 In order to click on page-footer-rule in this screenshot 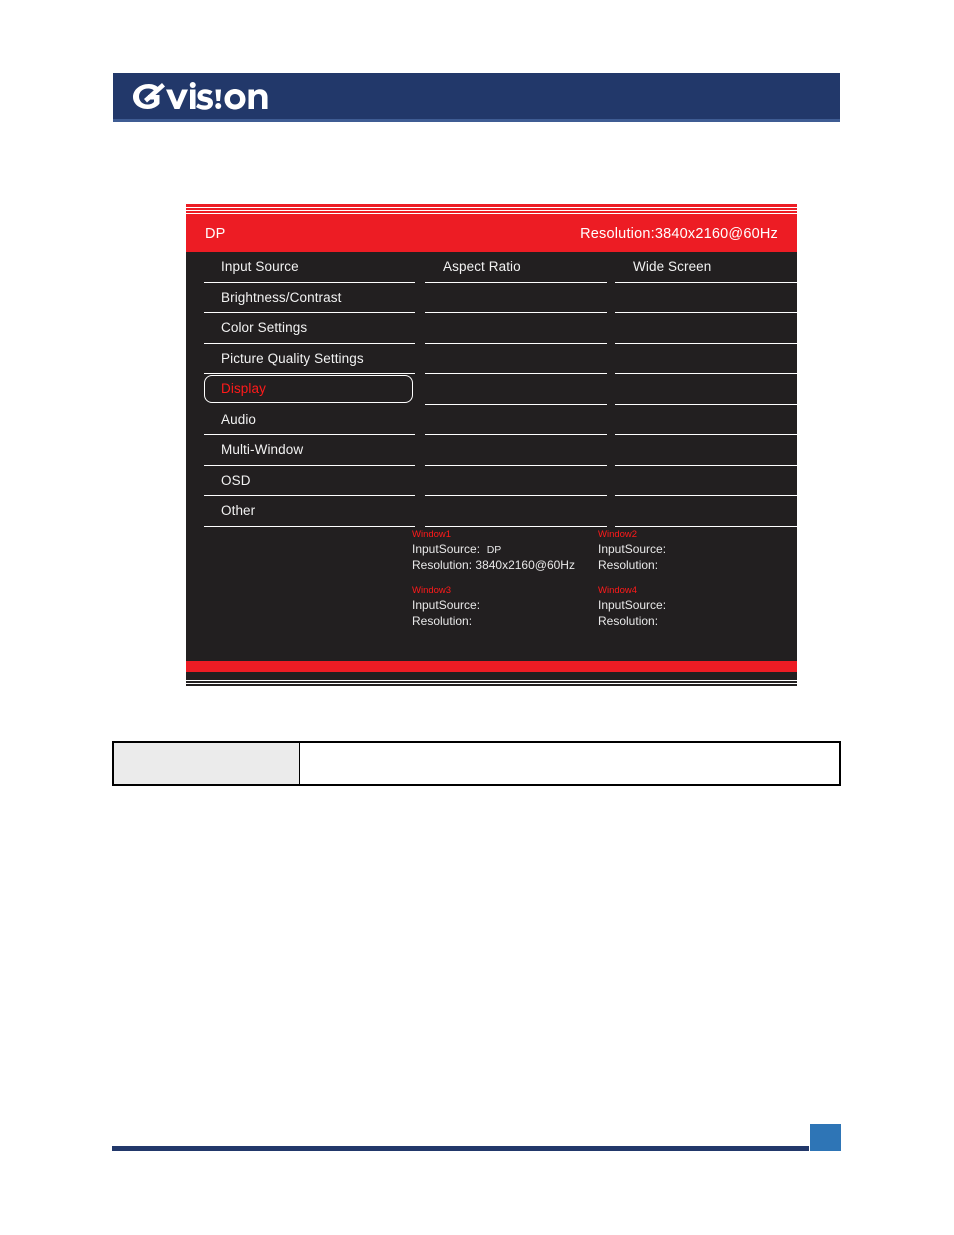, I will do `click(460, 1148)`.